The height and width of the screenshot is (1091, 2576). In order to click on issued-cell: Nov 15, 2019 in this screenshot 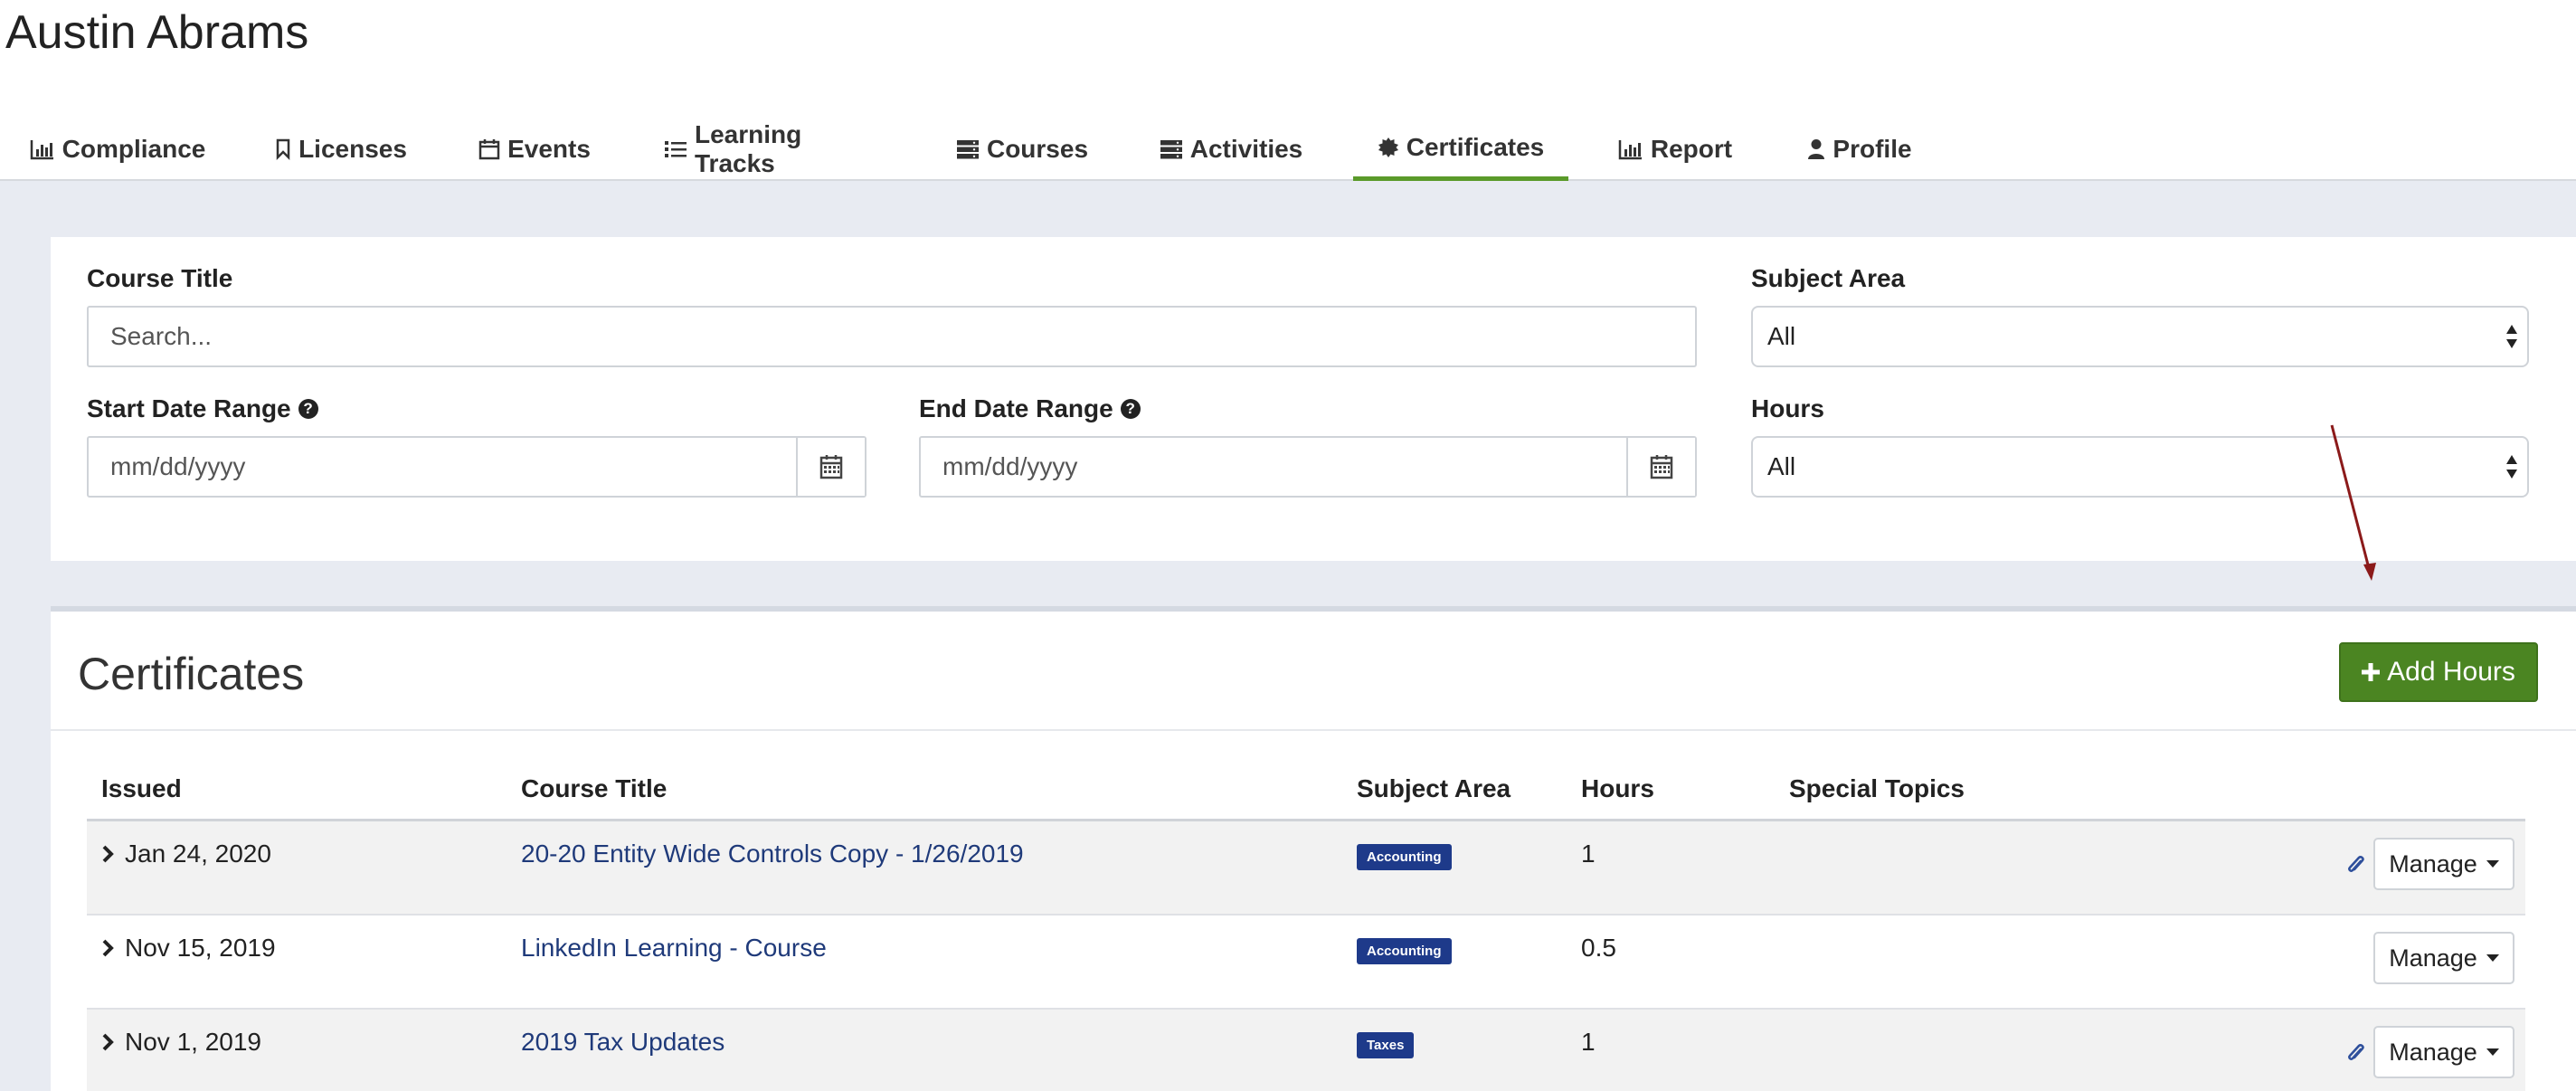, I will do `click(188, 948)`.